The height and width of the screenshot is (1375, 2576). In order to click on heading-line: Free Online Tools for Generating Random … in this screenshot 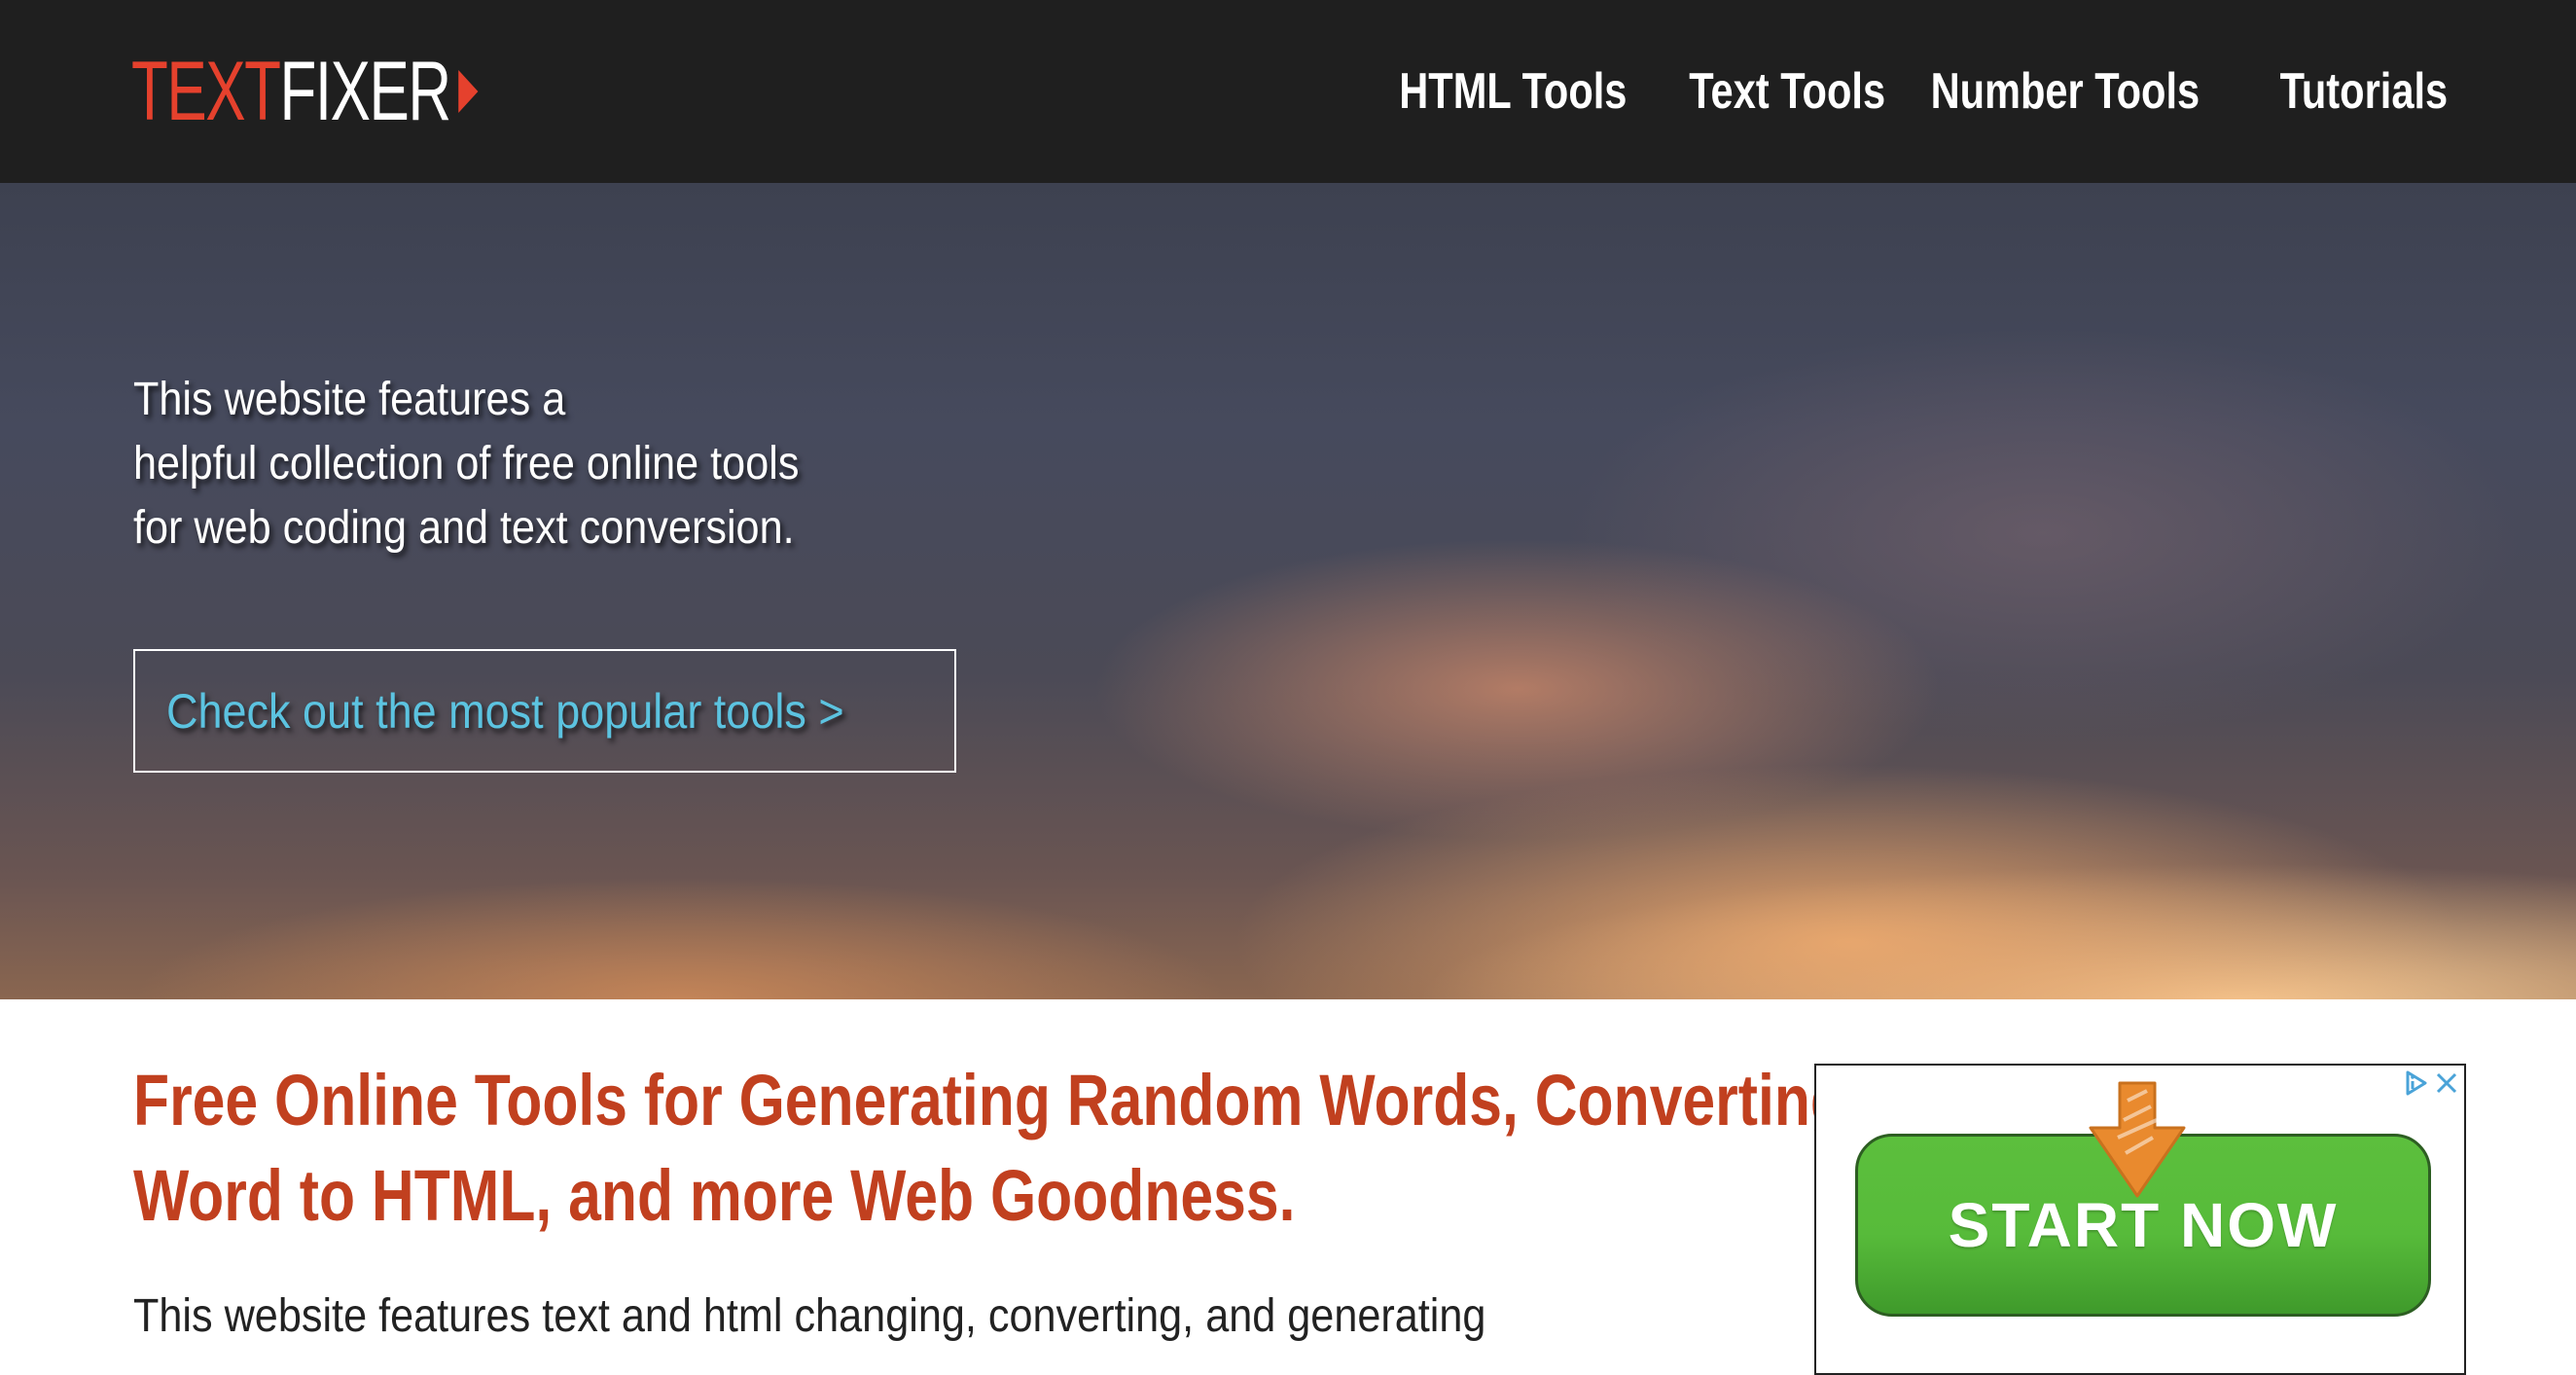, I will do `click(990, 1100)`.